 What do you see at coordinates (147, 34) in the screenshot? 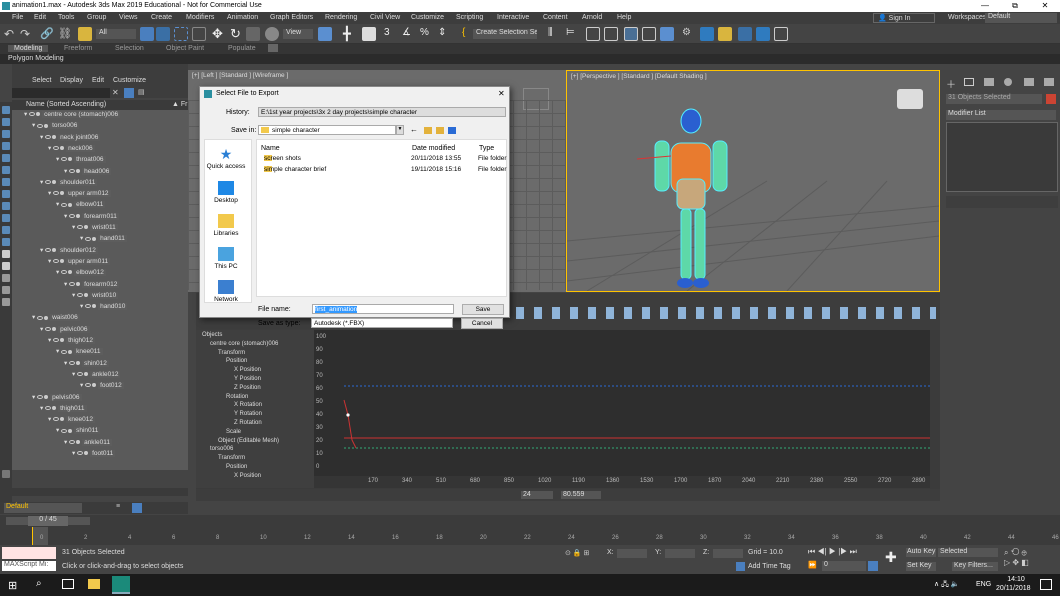
I see `select-object-icon` at bounding box center [147, 34].